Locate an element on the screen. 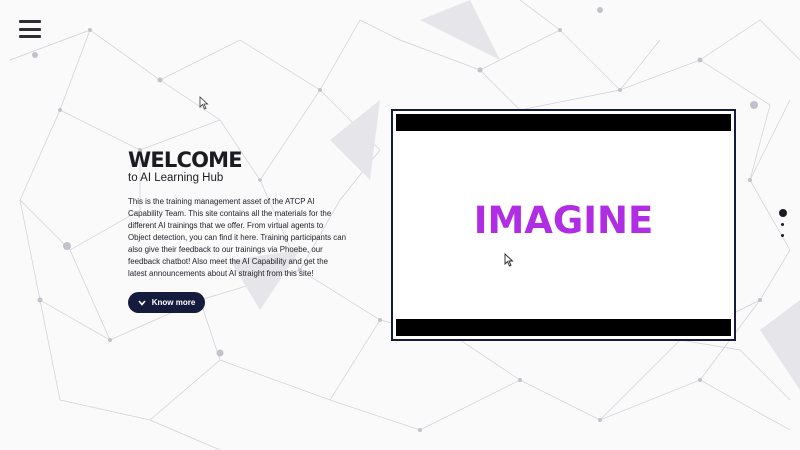 The image size is (800, 450). video-title-text: IMAGINE is located at coordinates (563, 220).